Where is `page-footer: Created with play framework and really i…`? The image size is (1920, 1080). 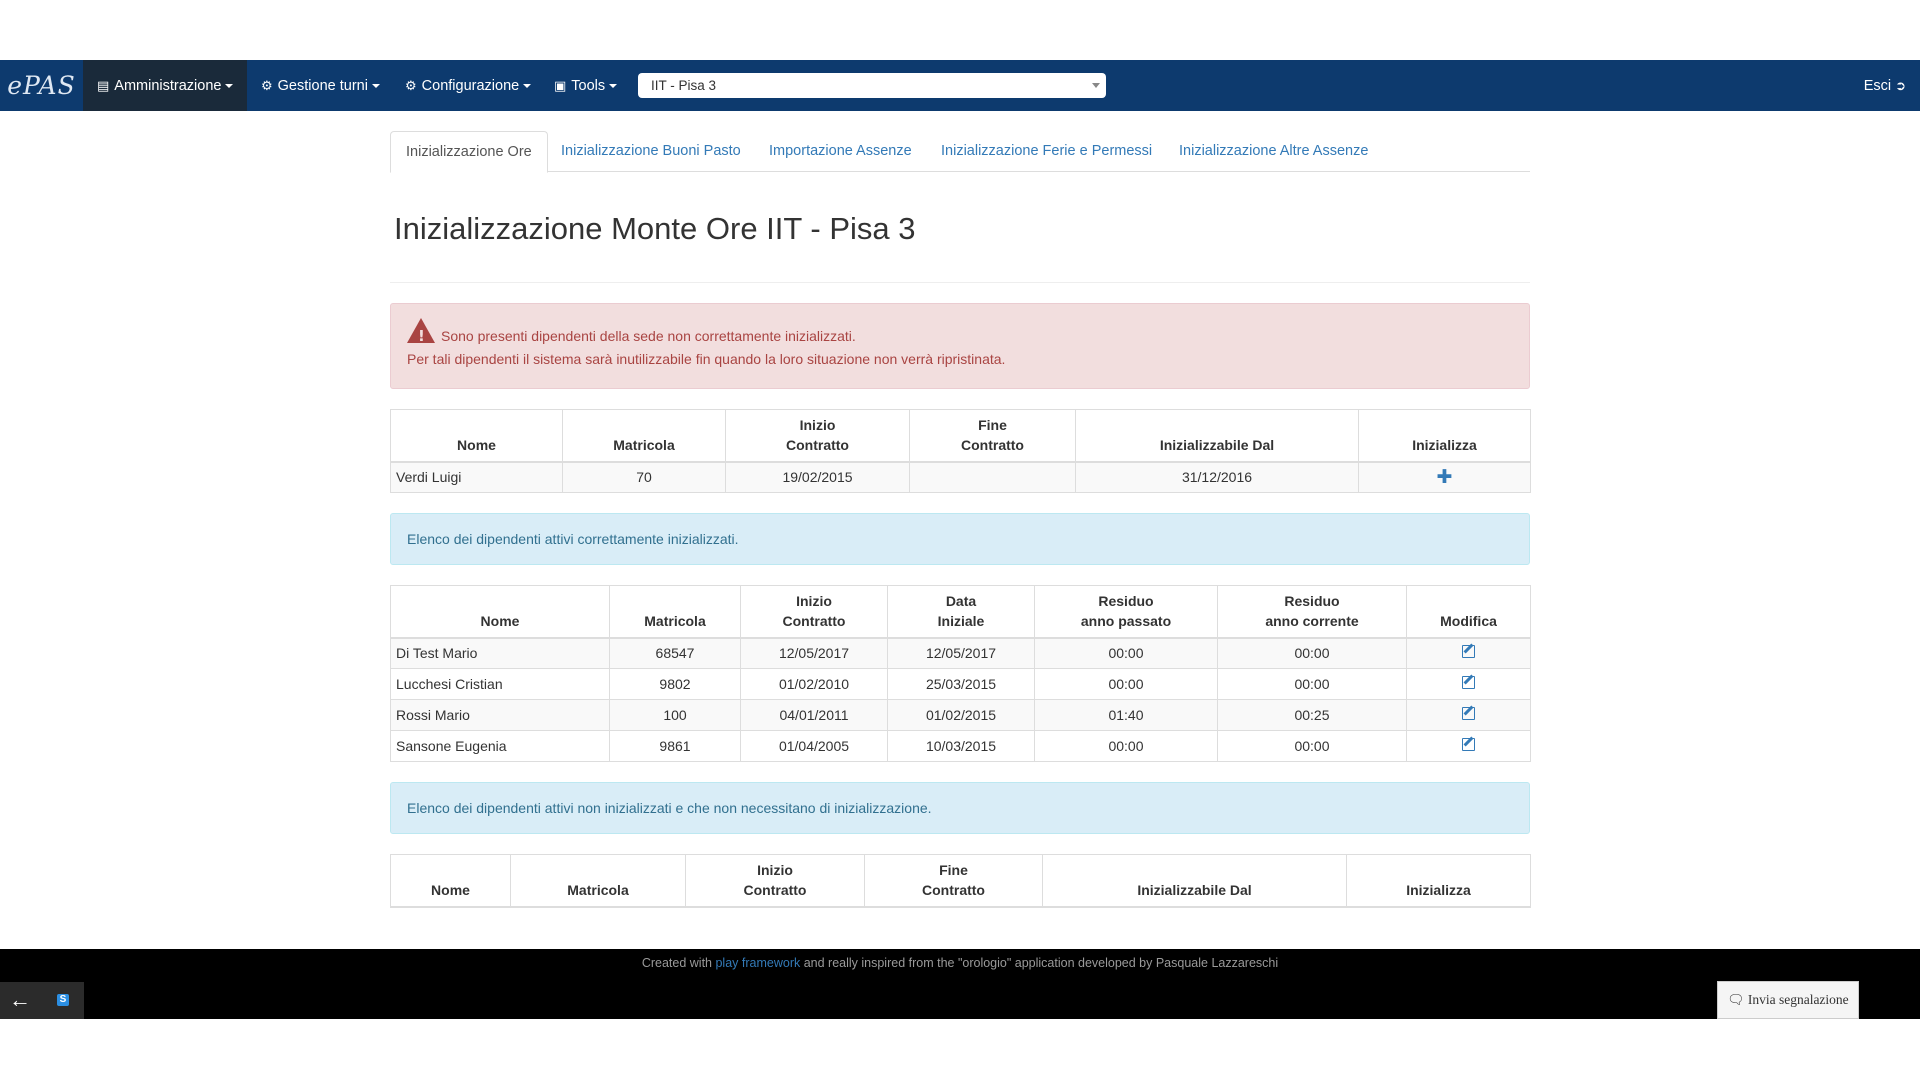
page-footer: Created with play framework and really i… is located at coordinates (960, 984).